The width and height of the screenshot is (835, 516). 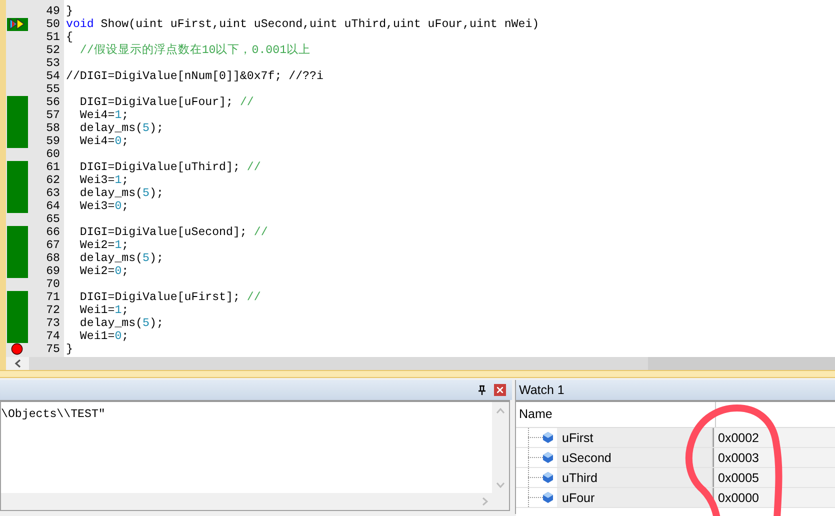 What do you see at coordinates (53, 180) in the screenshot?
I see `line-number: 62` at bounding box center [53, 180].